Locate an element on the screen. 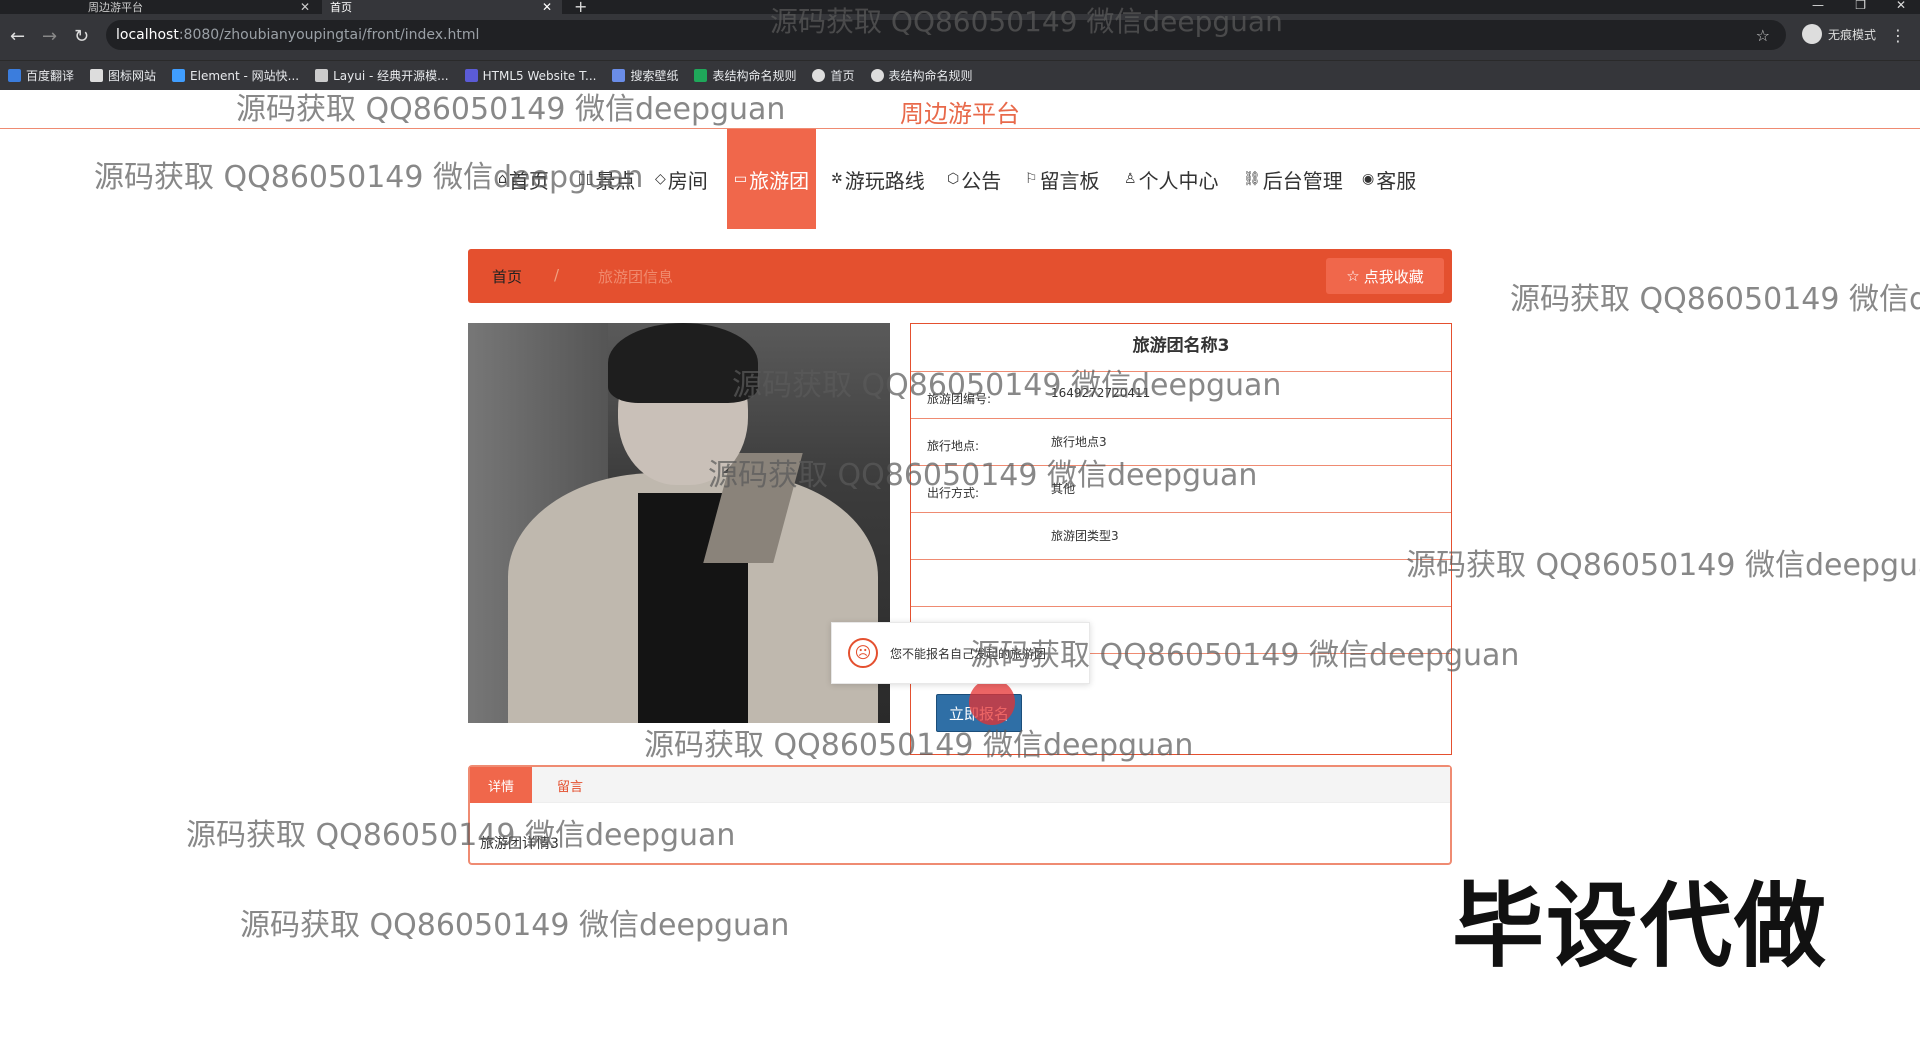 This screenshot has height=1056, width=1920. tab-title: 首页 is located at coordinates (341, 7).